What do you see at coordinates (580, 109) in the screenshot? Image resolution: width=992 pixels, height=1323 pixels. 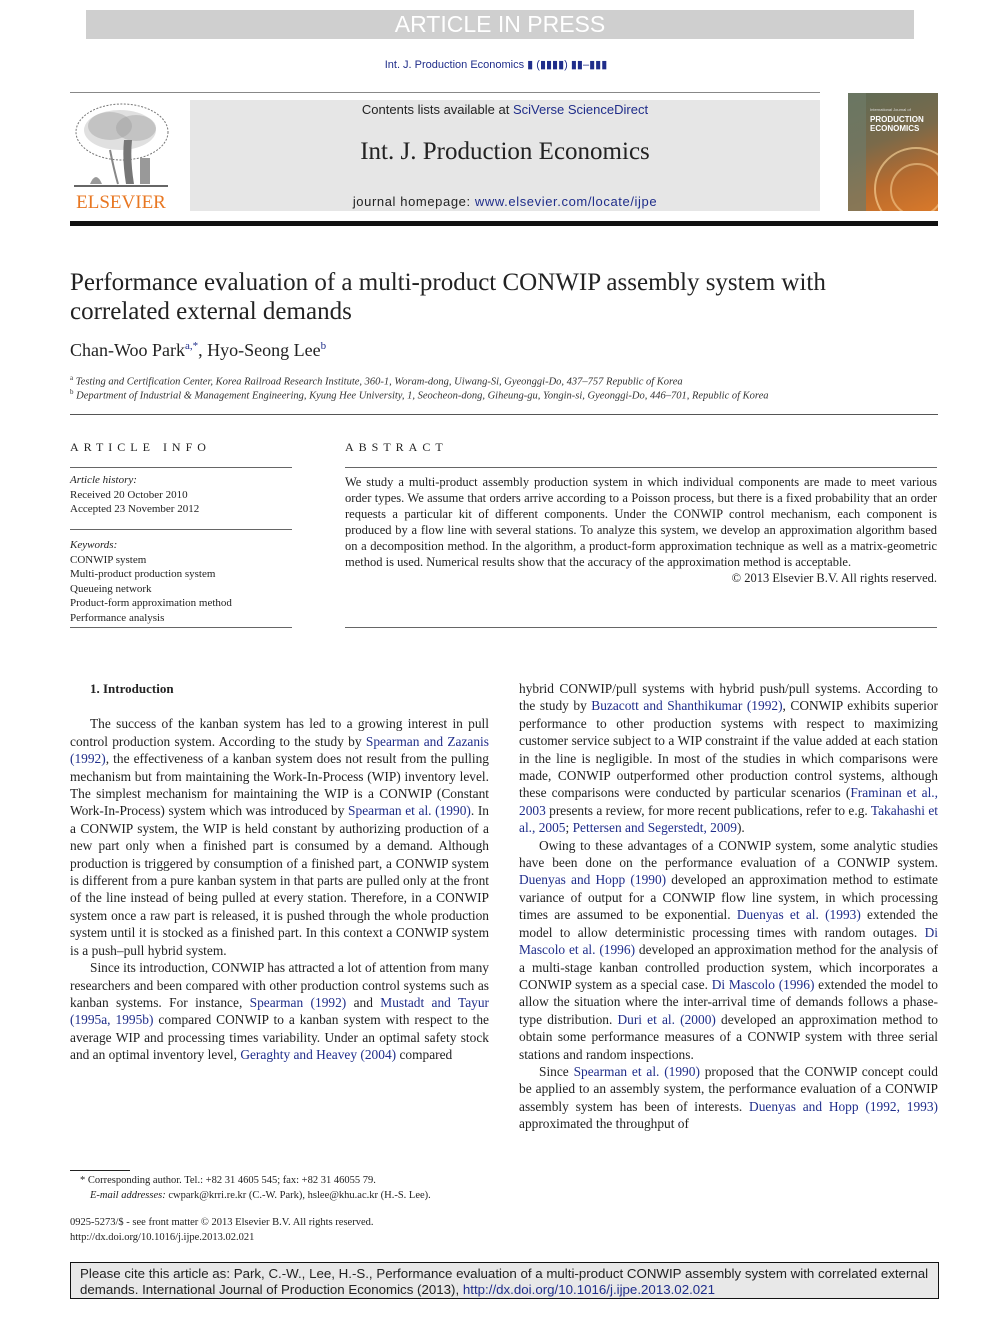 I see `sciencedirect-link: SciVerse ScienceDirect` at bounding box center [580, 109].